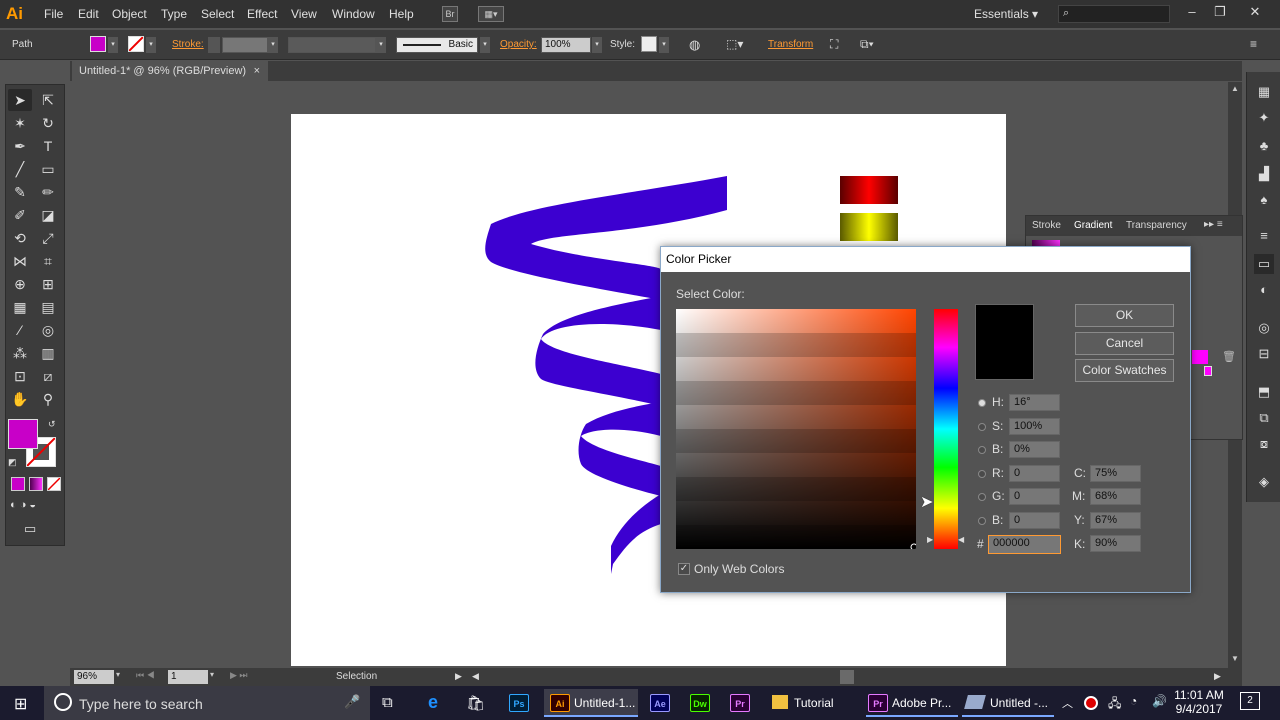 Image resolution: width=1280 pixels, height=720 pixels. Describe the element at coordinates (1264, 236) in the screenshot. I see `stroke-panel-icon: ≡` at that location.